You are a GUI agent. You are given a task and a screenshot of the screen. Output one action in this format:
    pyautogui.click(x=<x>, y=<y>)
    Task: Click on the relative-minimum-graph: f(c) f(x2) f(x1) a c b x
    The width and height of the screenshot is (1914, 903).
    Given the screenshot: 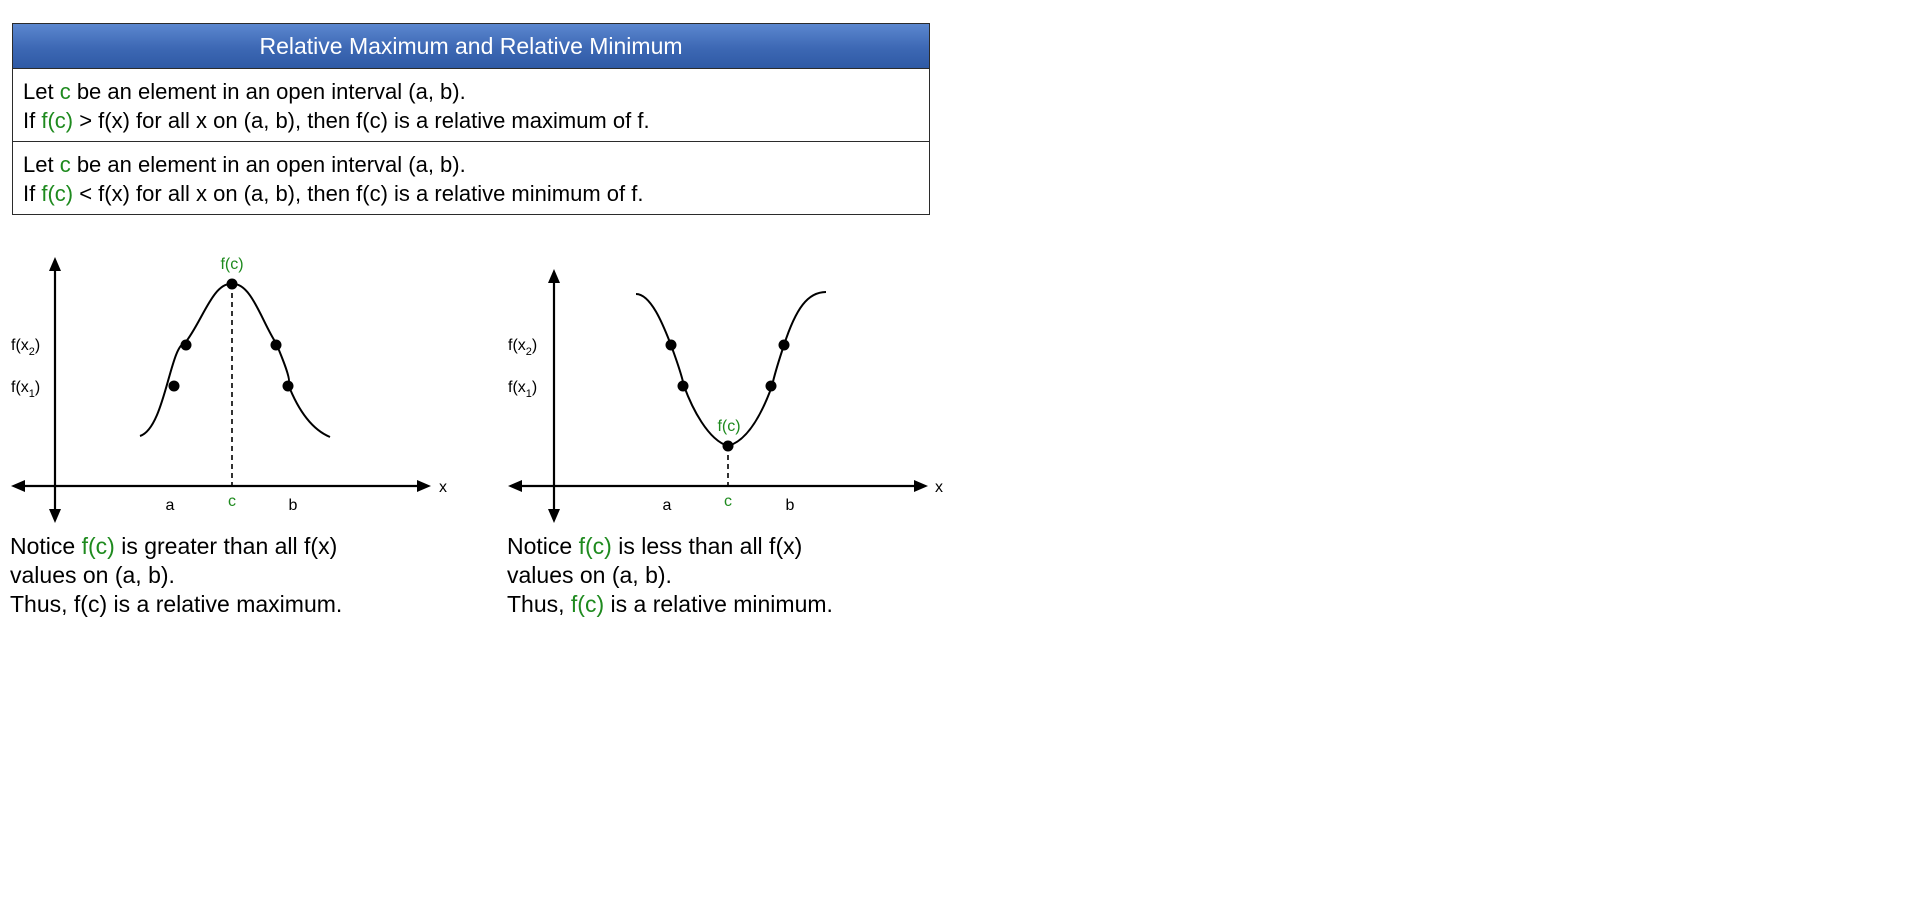 What is the action you would take?
    pyautogui.click(x=725, y=396)
    